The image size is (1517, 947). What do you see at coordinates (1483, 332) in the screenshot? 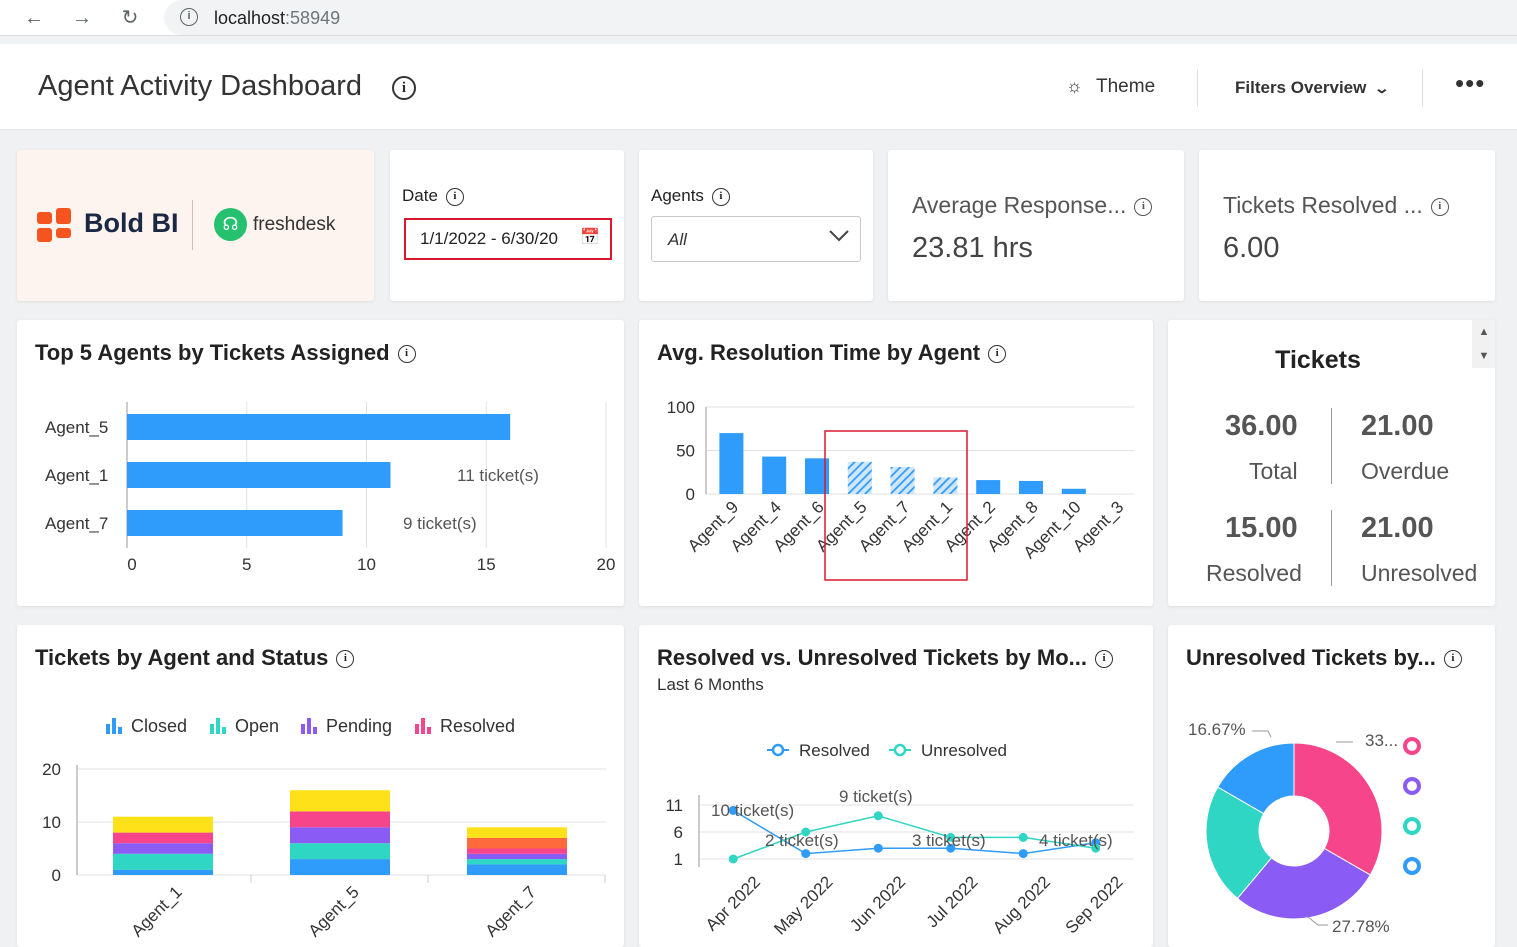
I see `scroll-up-arrow-icon: ▲` at bounding box center [1483, 332].